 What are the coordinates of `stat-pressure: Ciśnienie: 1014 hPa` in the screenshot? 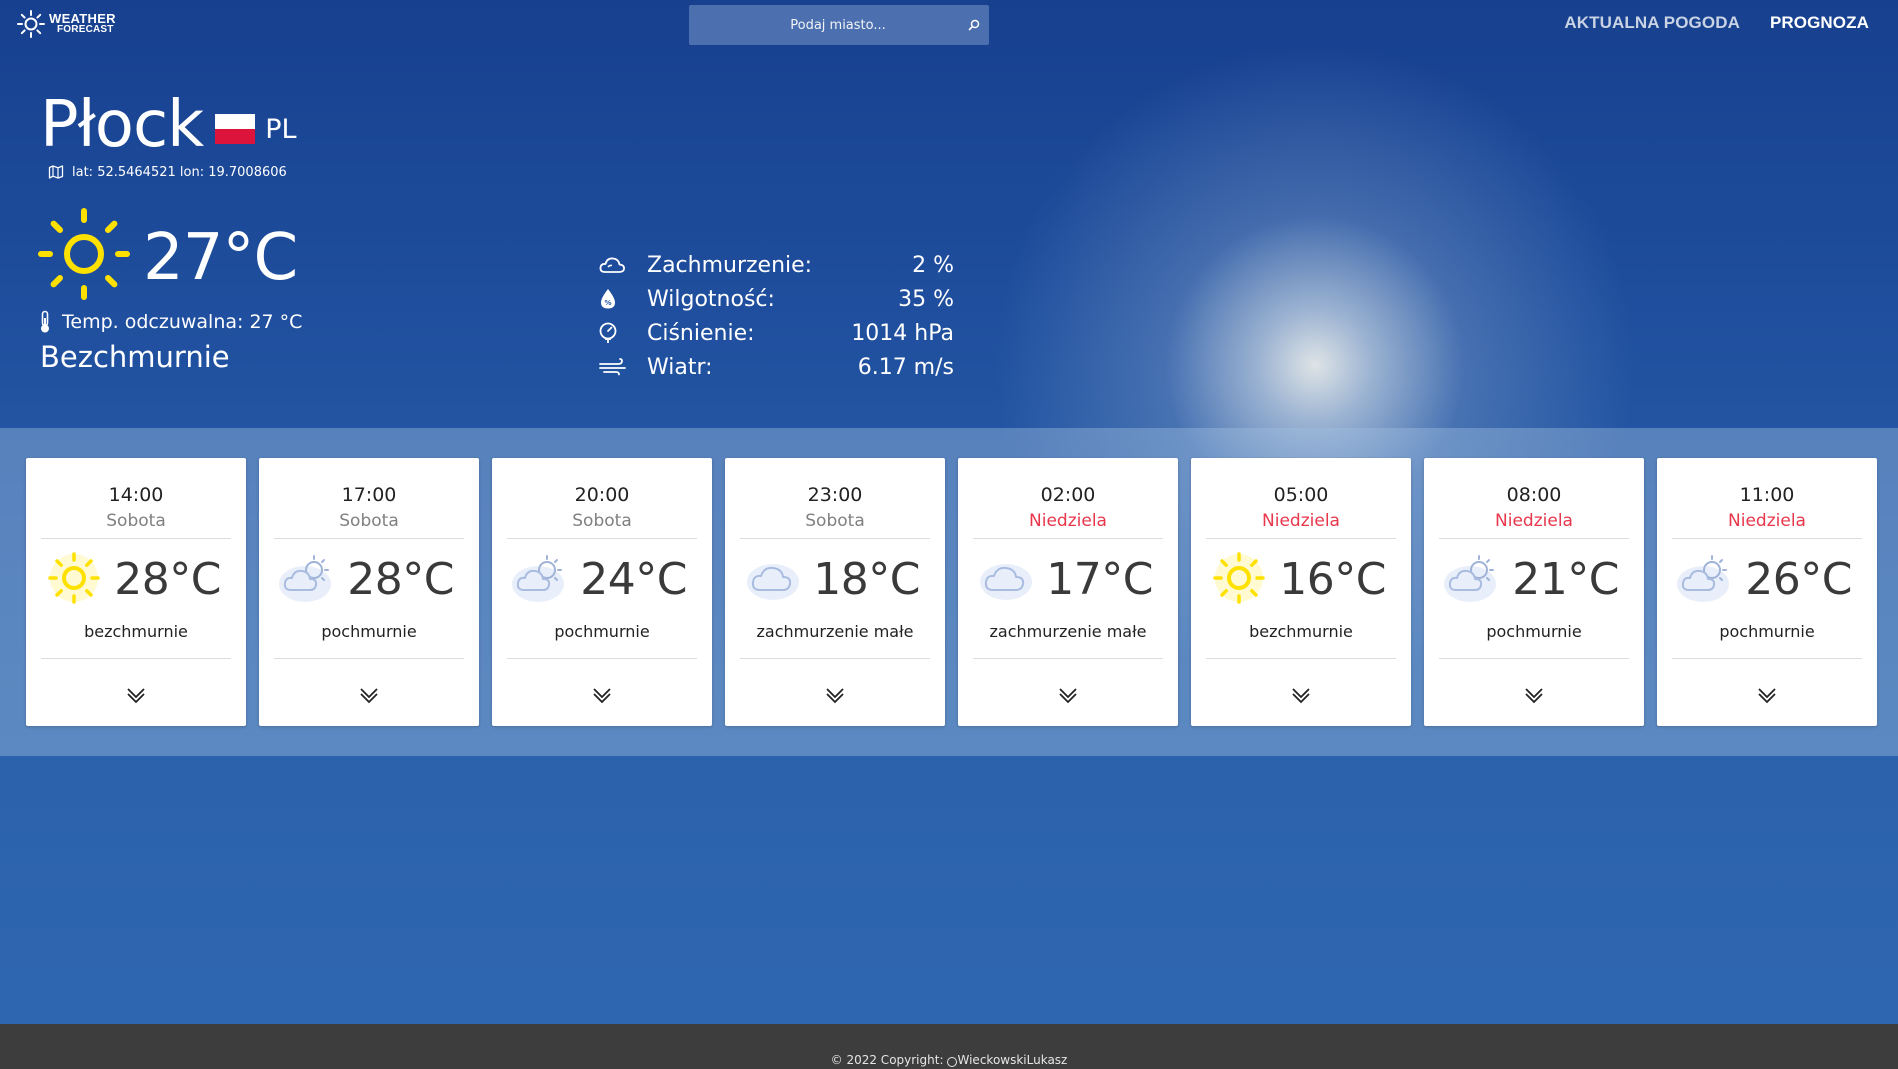 It's located at (776, 333).